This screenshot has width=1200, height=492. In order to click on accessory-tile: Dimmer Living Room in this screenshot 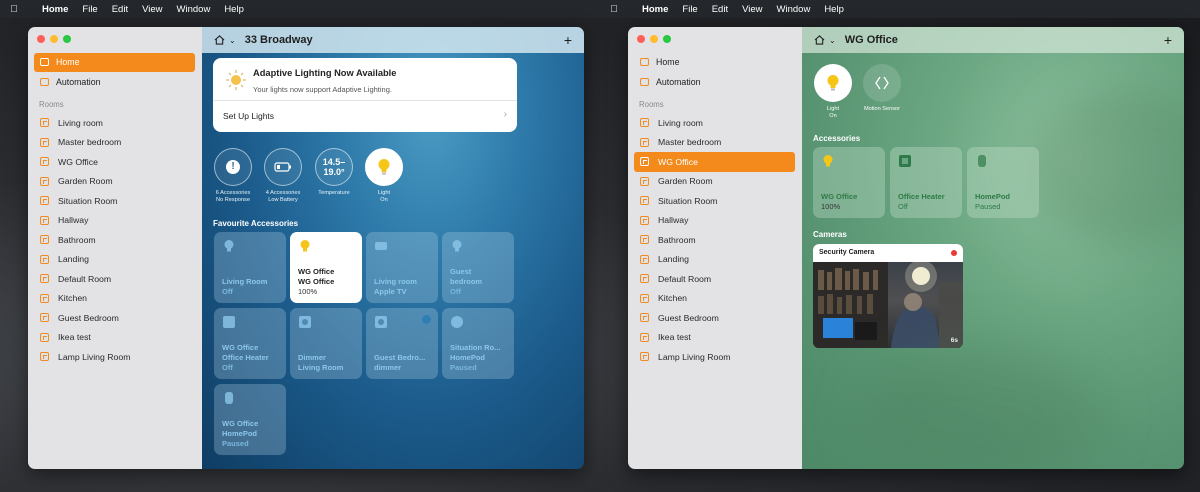, I will do `click(326, 343)`.